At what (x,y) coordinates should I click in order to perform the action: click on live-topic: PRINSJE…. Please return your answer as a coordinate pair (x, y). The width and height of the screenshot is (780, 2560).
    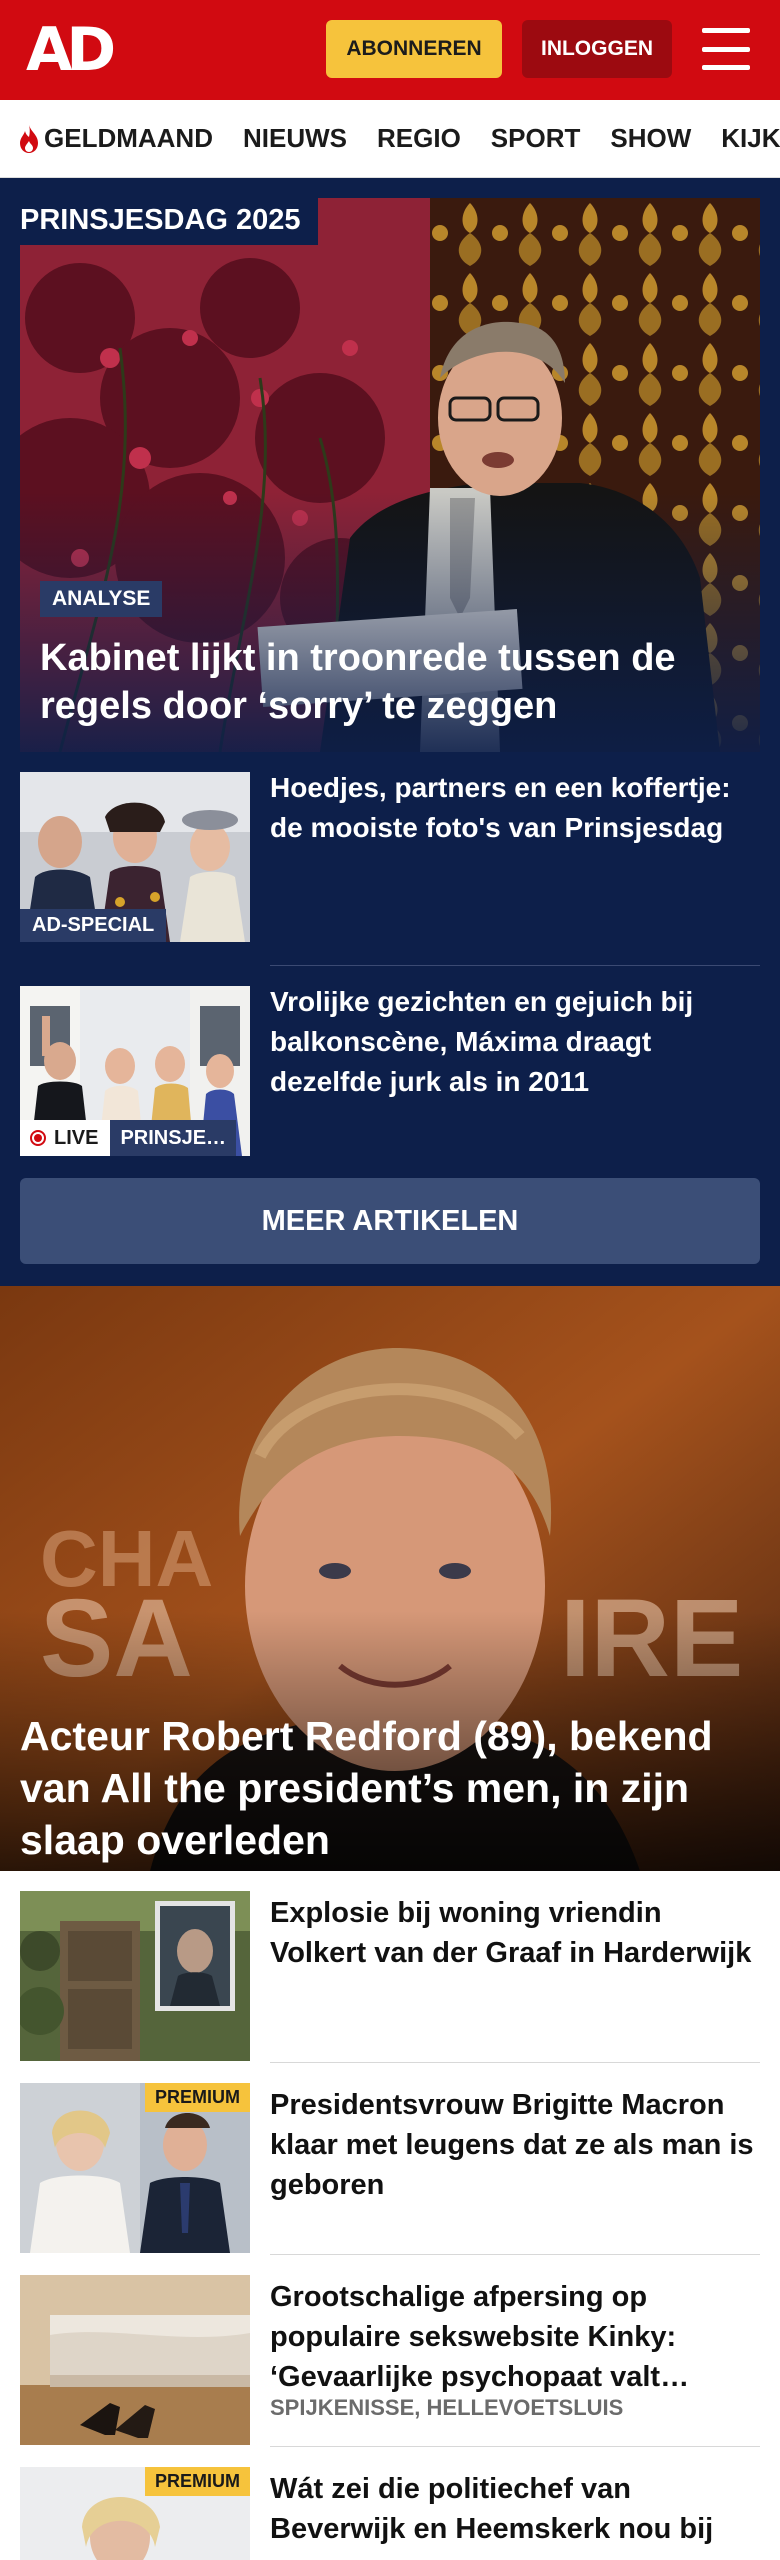
    Looking at the image, I should click on (173, 1138).